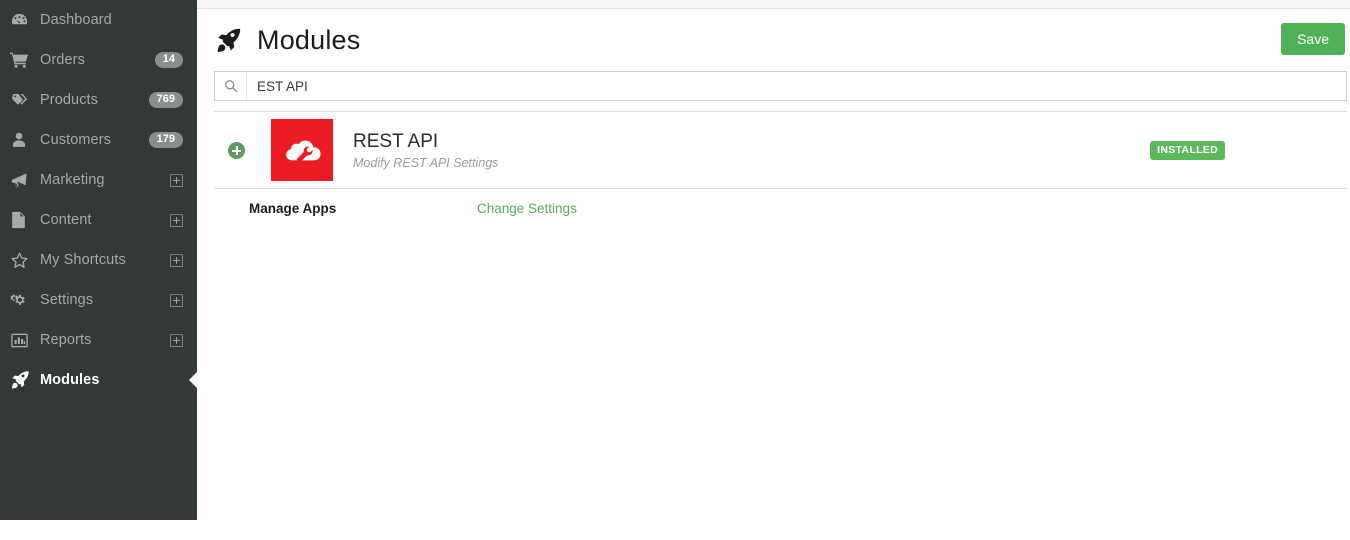 This screenshot has height=540, width=1350. What do you see at coordinates (780, 208) in the screenshot?
I see `module-actions: Manage Apps Change Settings` at bounding box center [780, 208].